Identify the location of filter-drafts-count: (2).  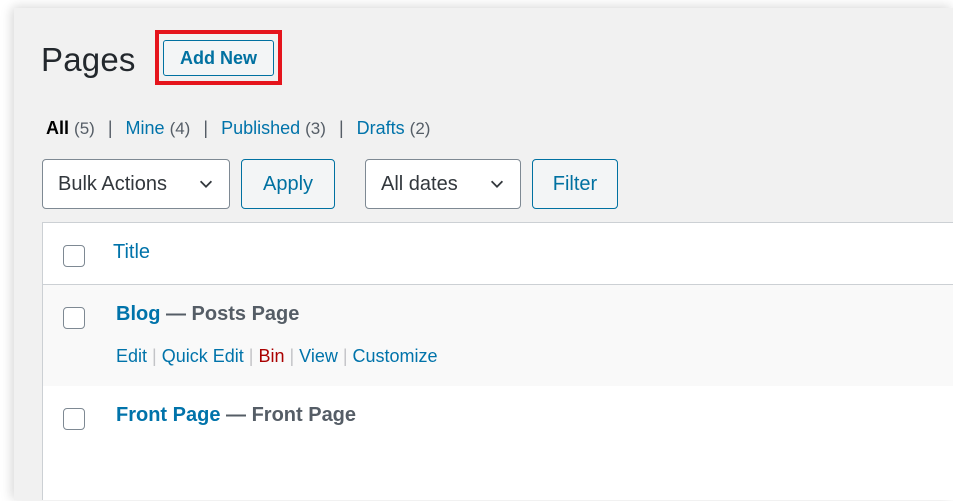
(420, 128).